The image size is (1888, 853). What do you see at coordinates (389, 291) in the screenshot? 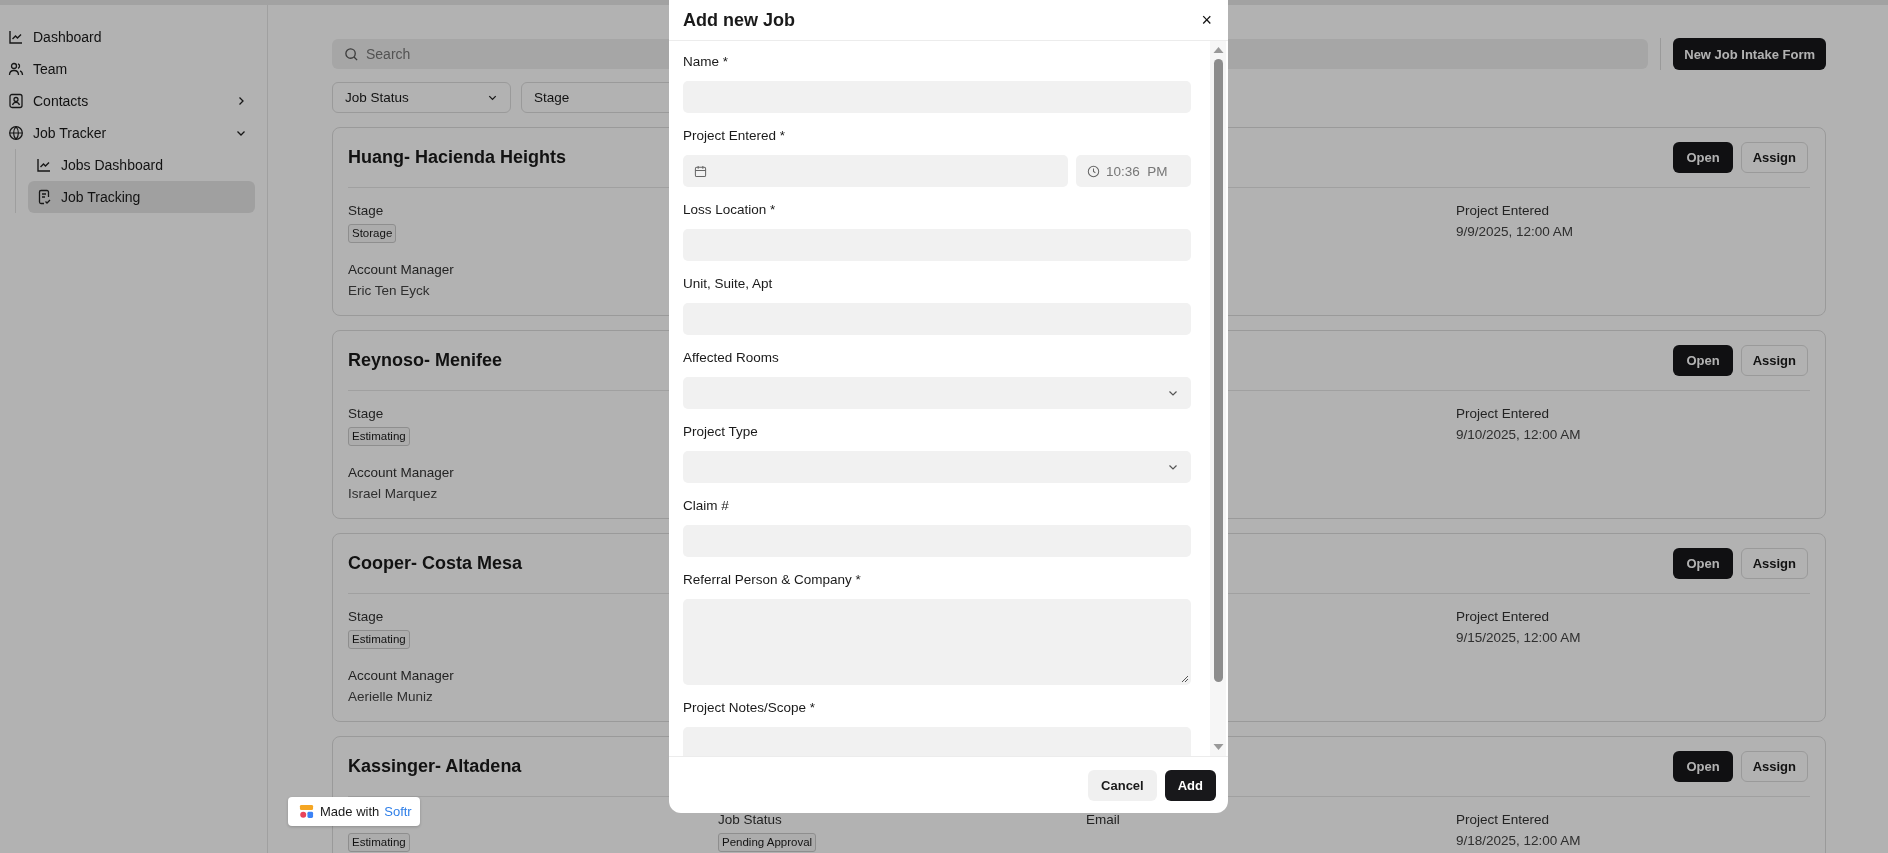
I see `field-value: Eric Ten Eyck` at bounding box center [389, 291].